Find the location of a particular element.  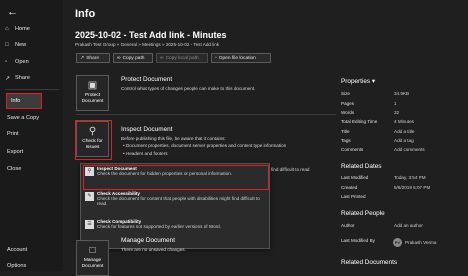

sidebar-divider is located at coordinates (32, 89).